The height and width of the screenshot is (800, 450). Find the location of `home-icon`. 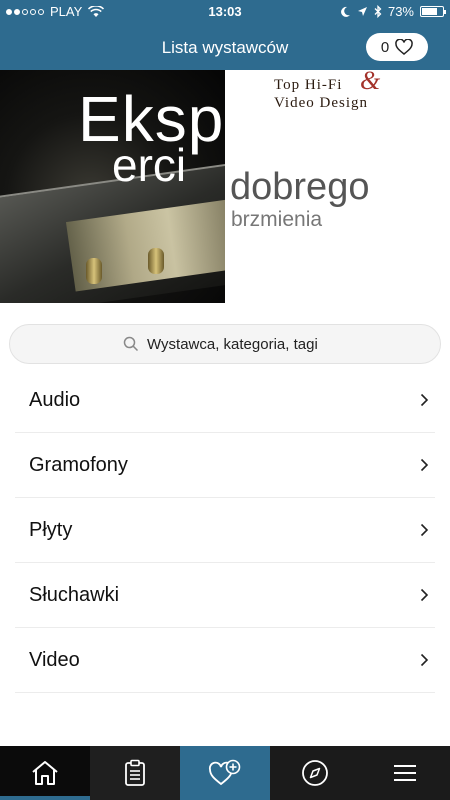

home-icon is located at coordinates (45, 773).